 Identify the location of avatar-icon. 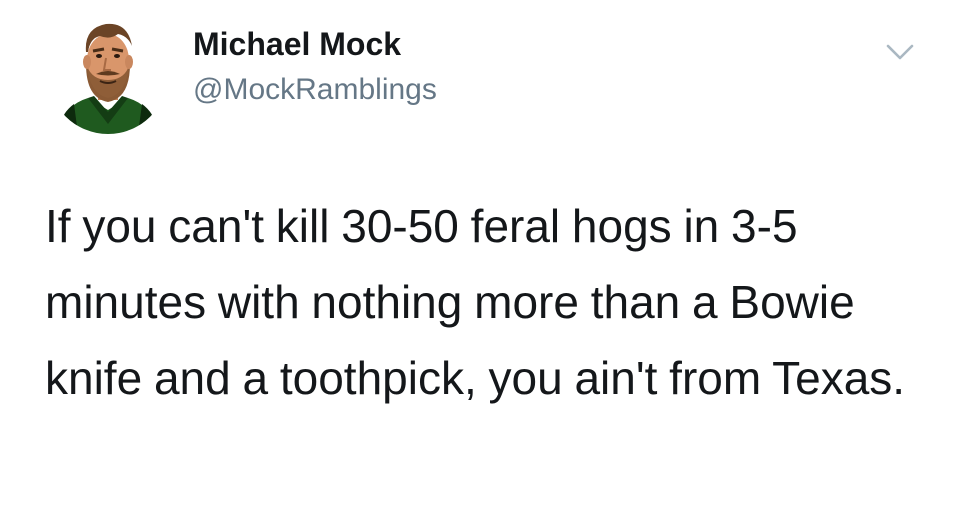
(108, 78).